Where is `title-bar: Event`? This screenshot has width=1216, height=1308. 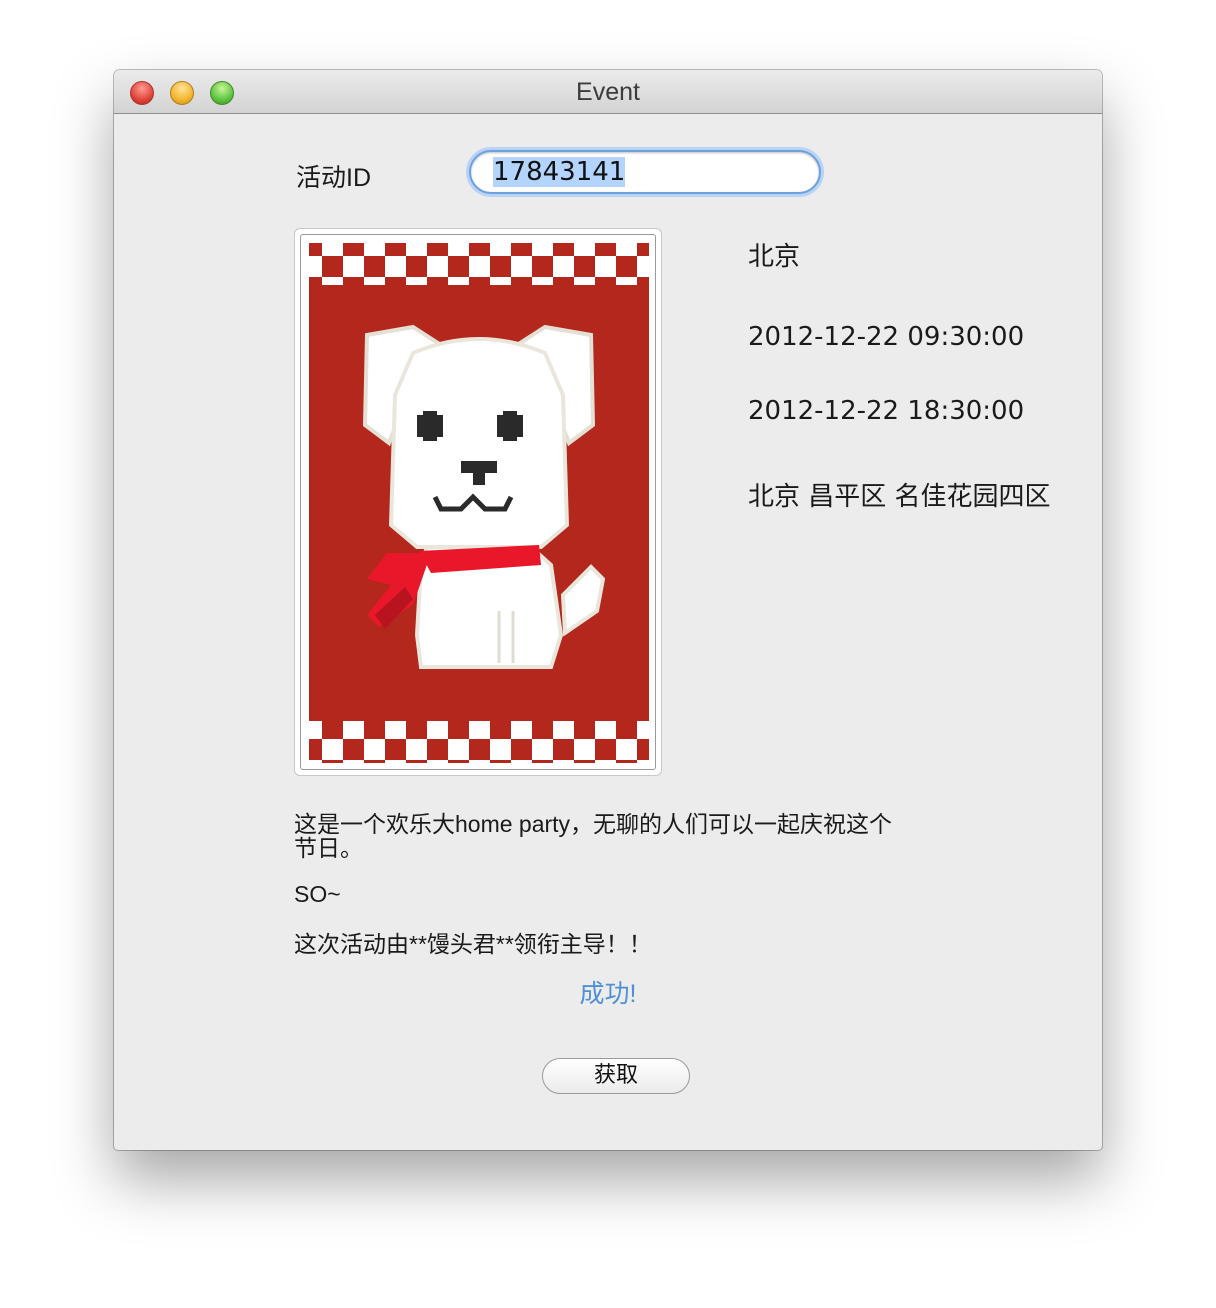
title-bar: Event is located at coordinates (608, 92).